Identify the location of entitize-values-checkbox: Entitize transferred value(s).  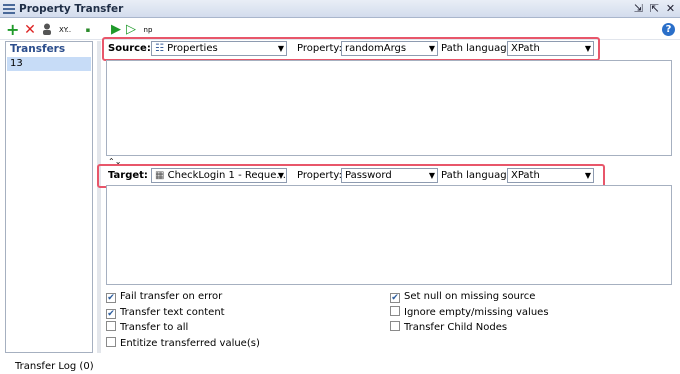
(183, 344).